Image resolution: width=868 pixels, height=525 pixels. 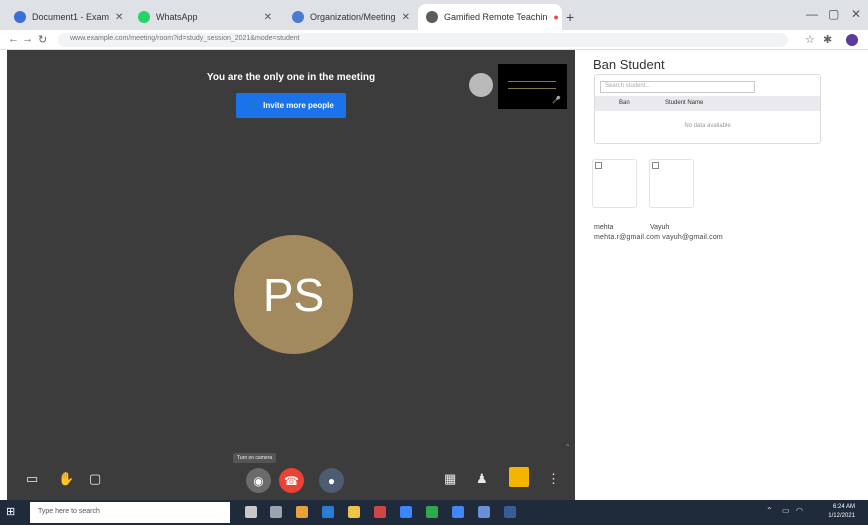 What do you see at coordinates (481, 85) in the screenshot?
I see `self-avatar` at bounding box center [481, 85].